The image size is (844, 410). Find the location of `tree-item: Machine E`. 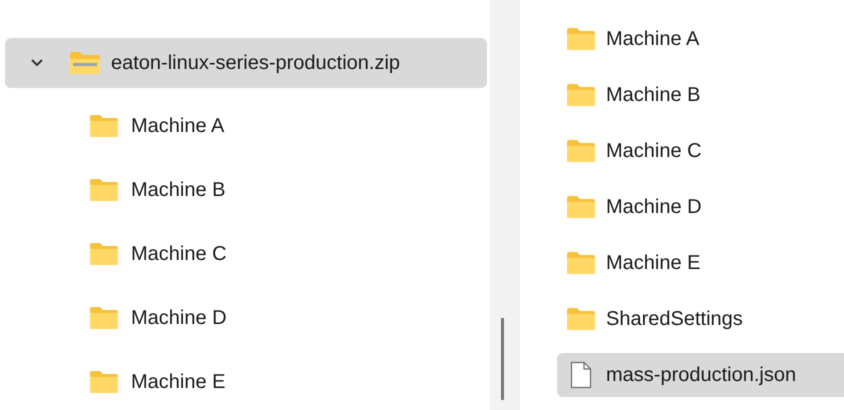

tree-item: Machine E is located at coordinates (246, 382).